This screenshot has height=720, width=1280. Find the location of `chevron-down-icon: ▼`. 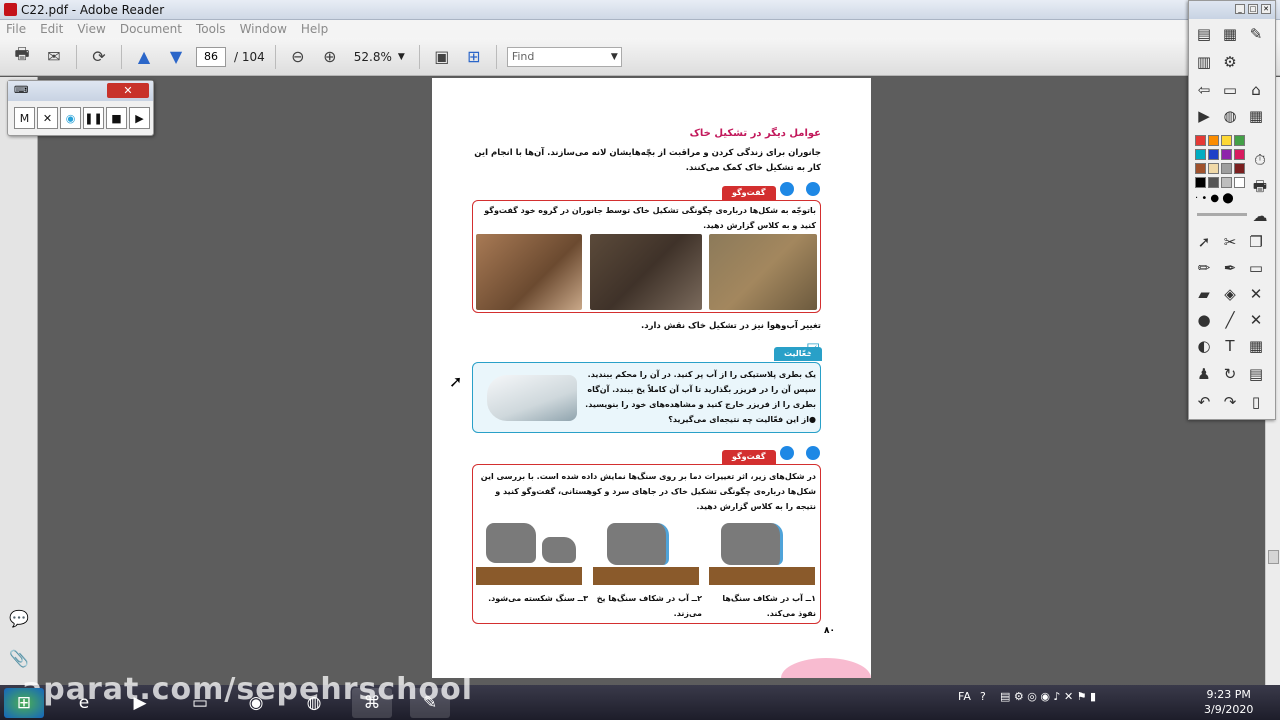

chevron-down-icon: ▼ is located at coordinates (614, 57).